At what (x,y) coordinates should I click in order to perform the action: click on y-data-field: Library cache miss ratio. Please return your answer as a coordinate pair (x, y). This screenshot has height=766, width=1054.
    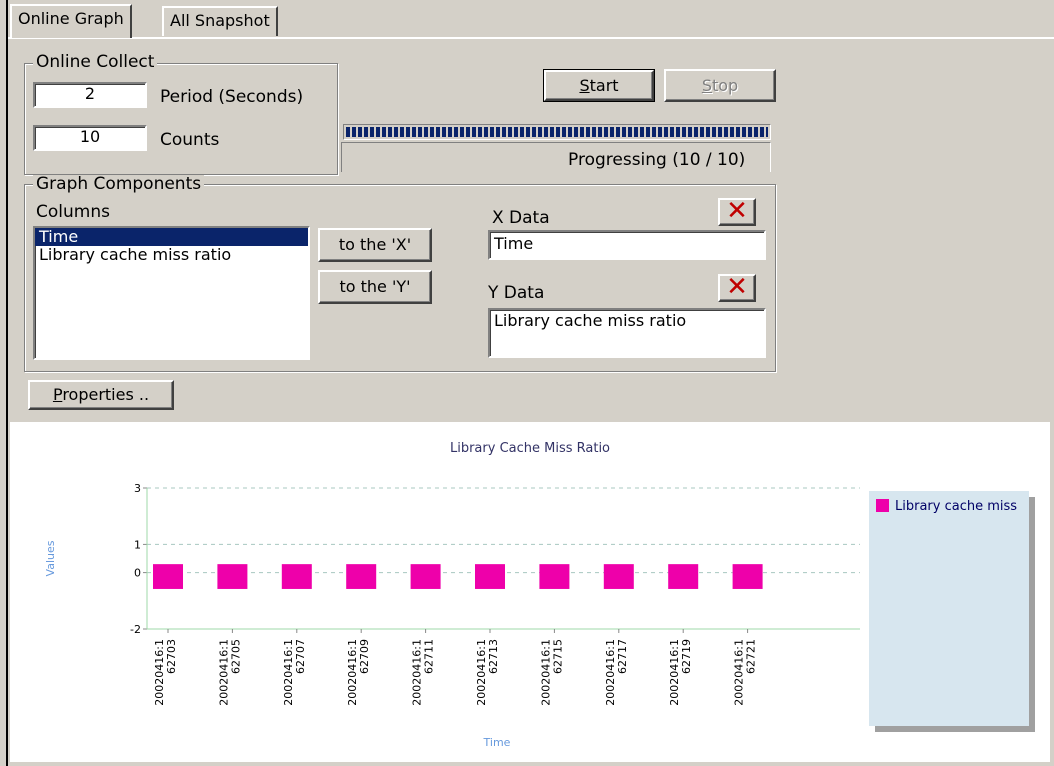
    Looking at the image, I should click on (627, 333).